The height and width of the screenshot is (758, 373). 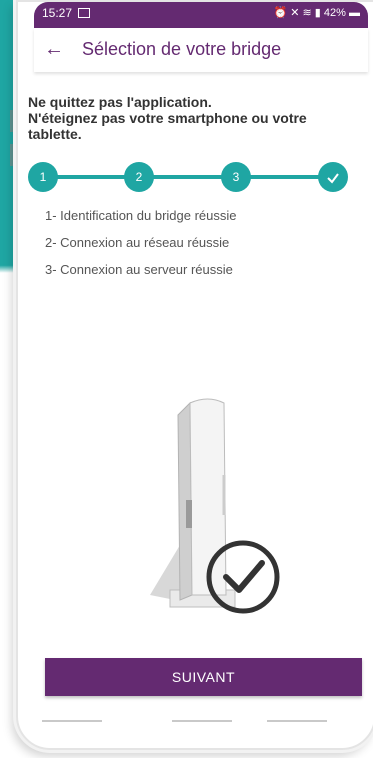 I want to click on navigation-bar, so click(x=199, y=724).